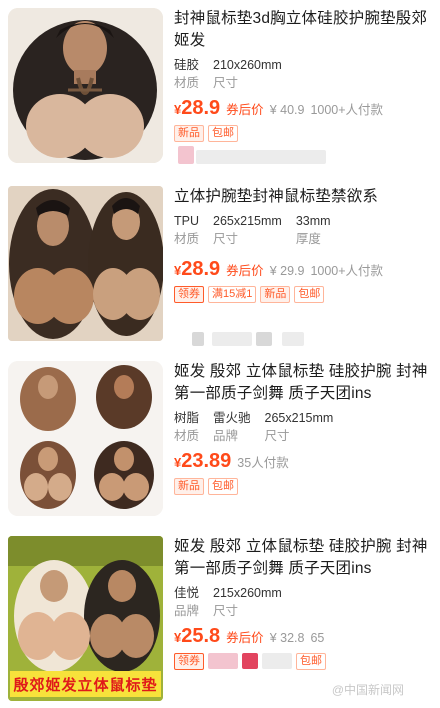 The width and height of the screenshot is (440, 708). Describe the element at coordinates (232, 418) in the screenshot. I see `attribute-value: 雷火驰` at that location.